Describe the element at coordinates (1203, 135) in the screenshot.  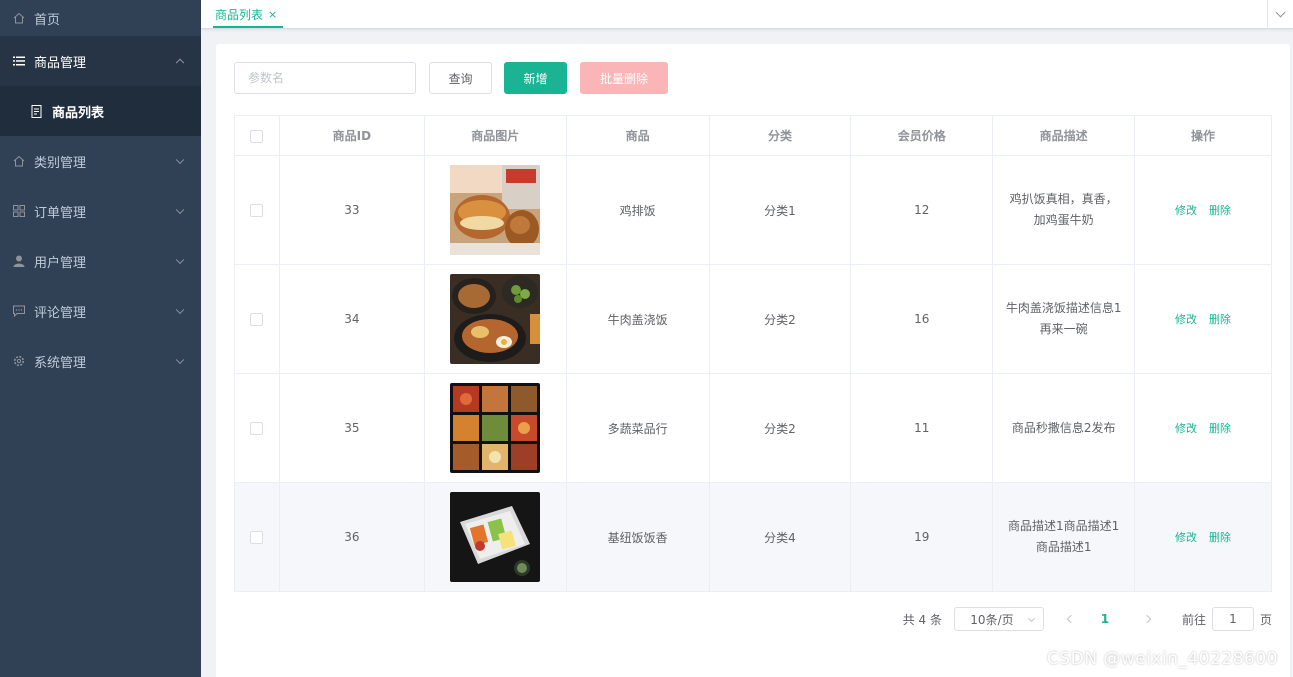
I see `column-header-actions: 操作` at that location.